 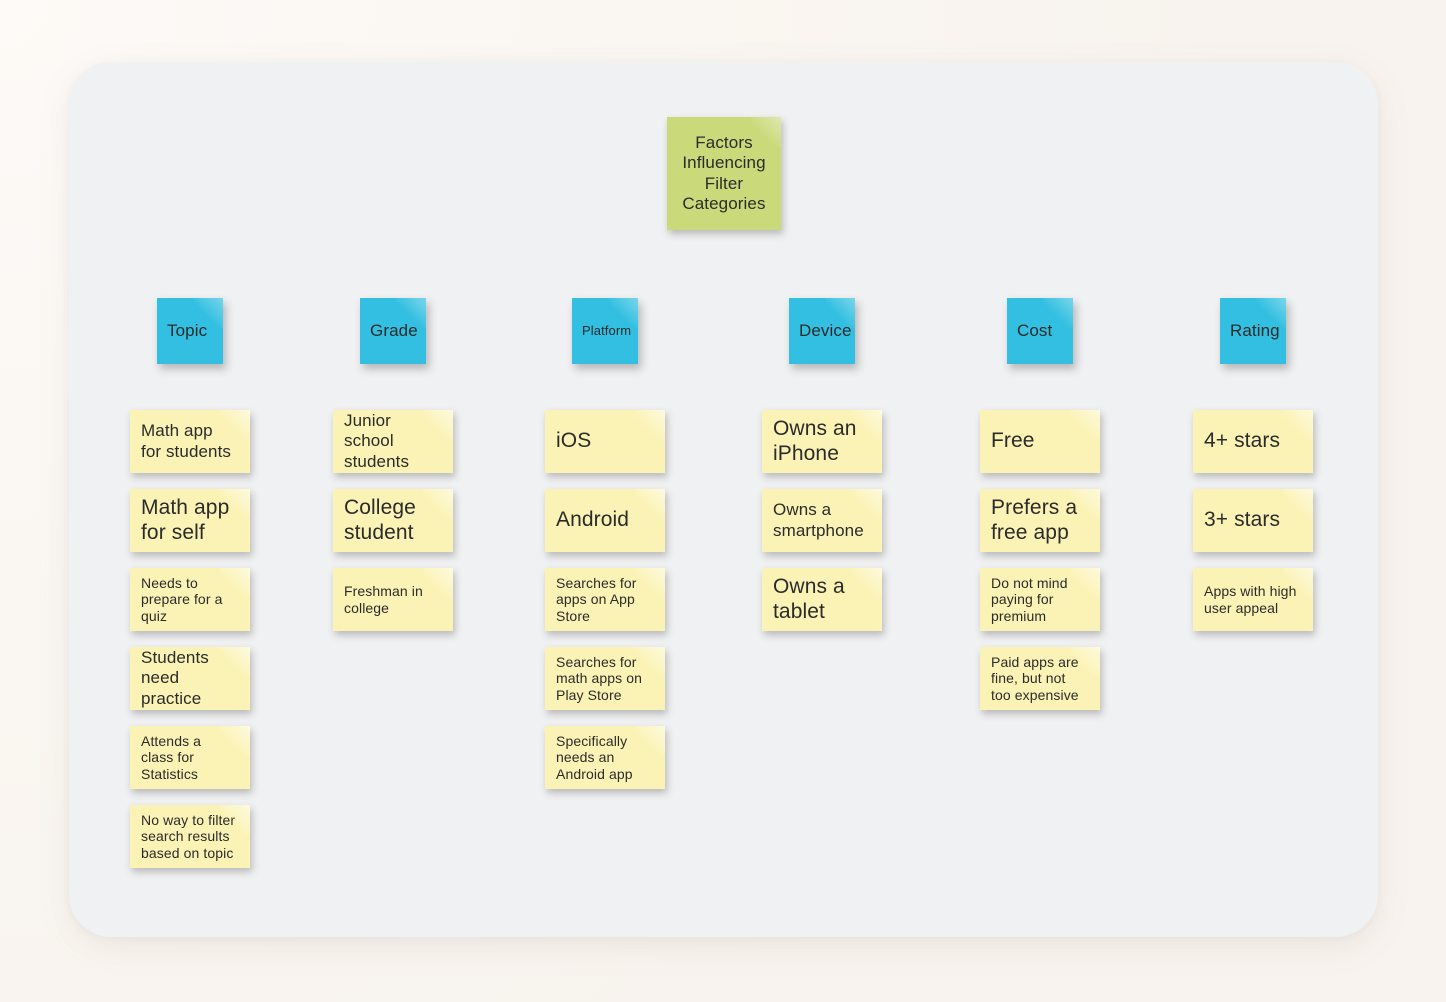 I want to click on sticky-note-title: Factors Influencing Filter Categories, so click(x=724, y=173).